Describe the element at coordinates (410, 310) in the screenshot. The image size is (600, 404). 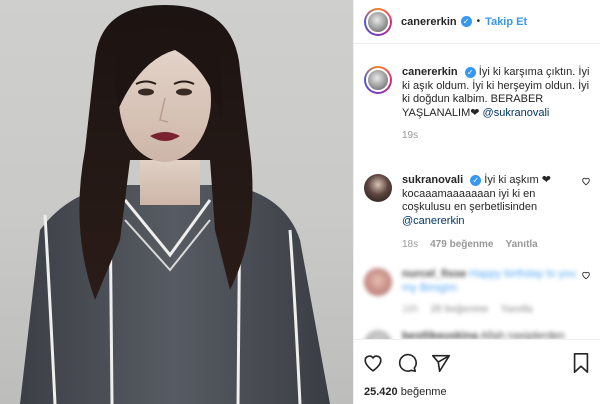
I see `comment-time: 18h` at that location.